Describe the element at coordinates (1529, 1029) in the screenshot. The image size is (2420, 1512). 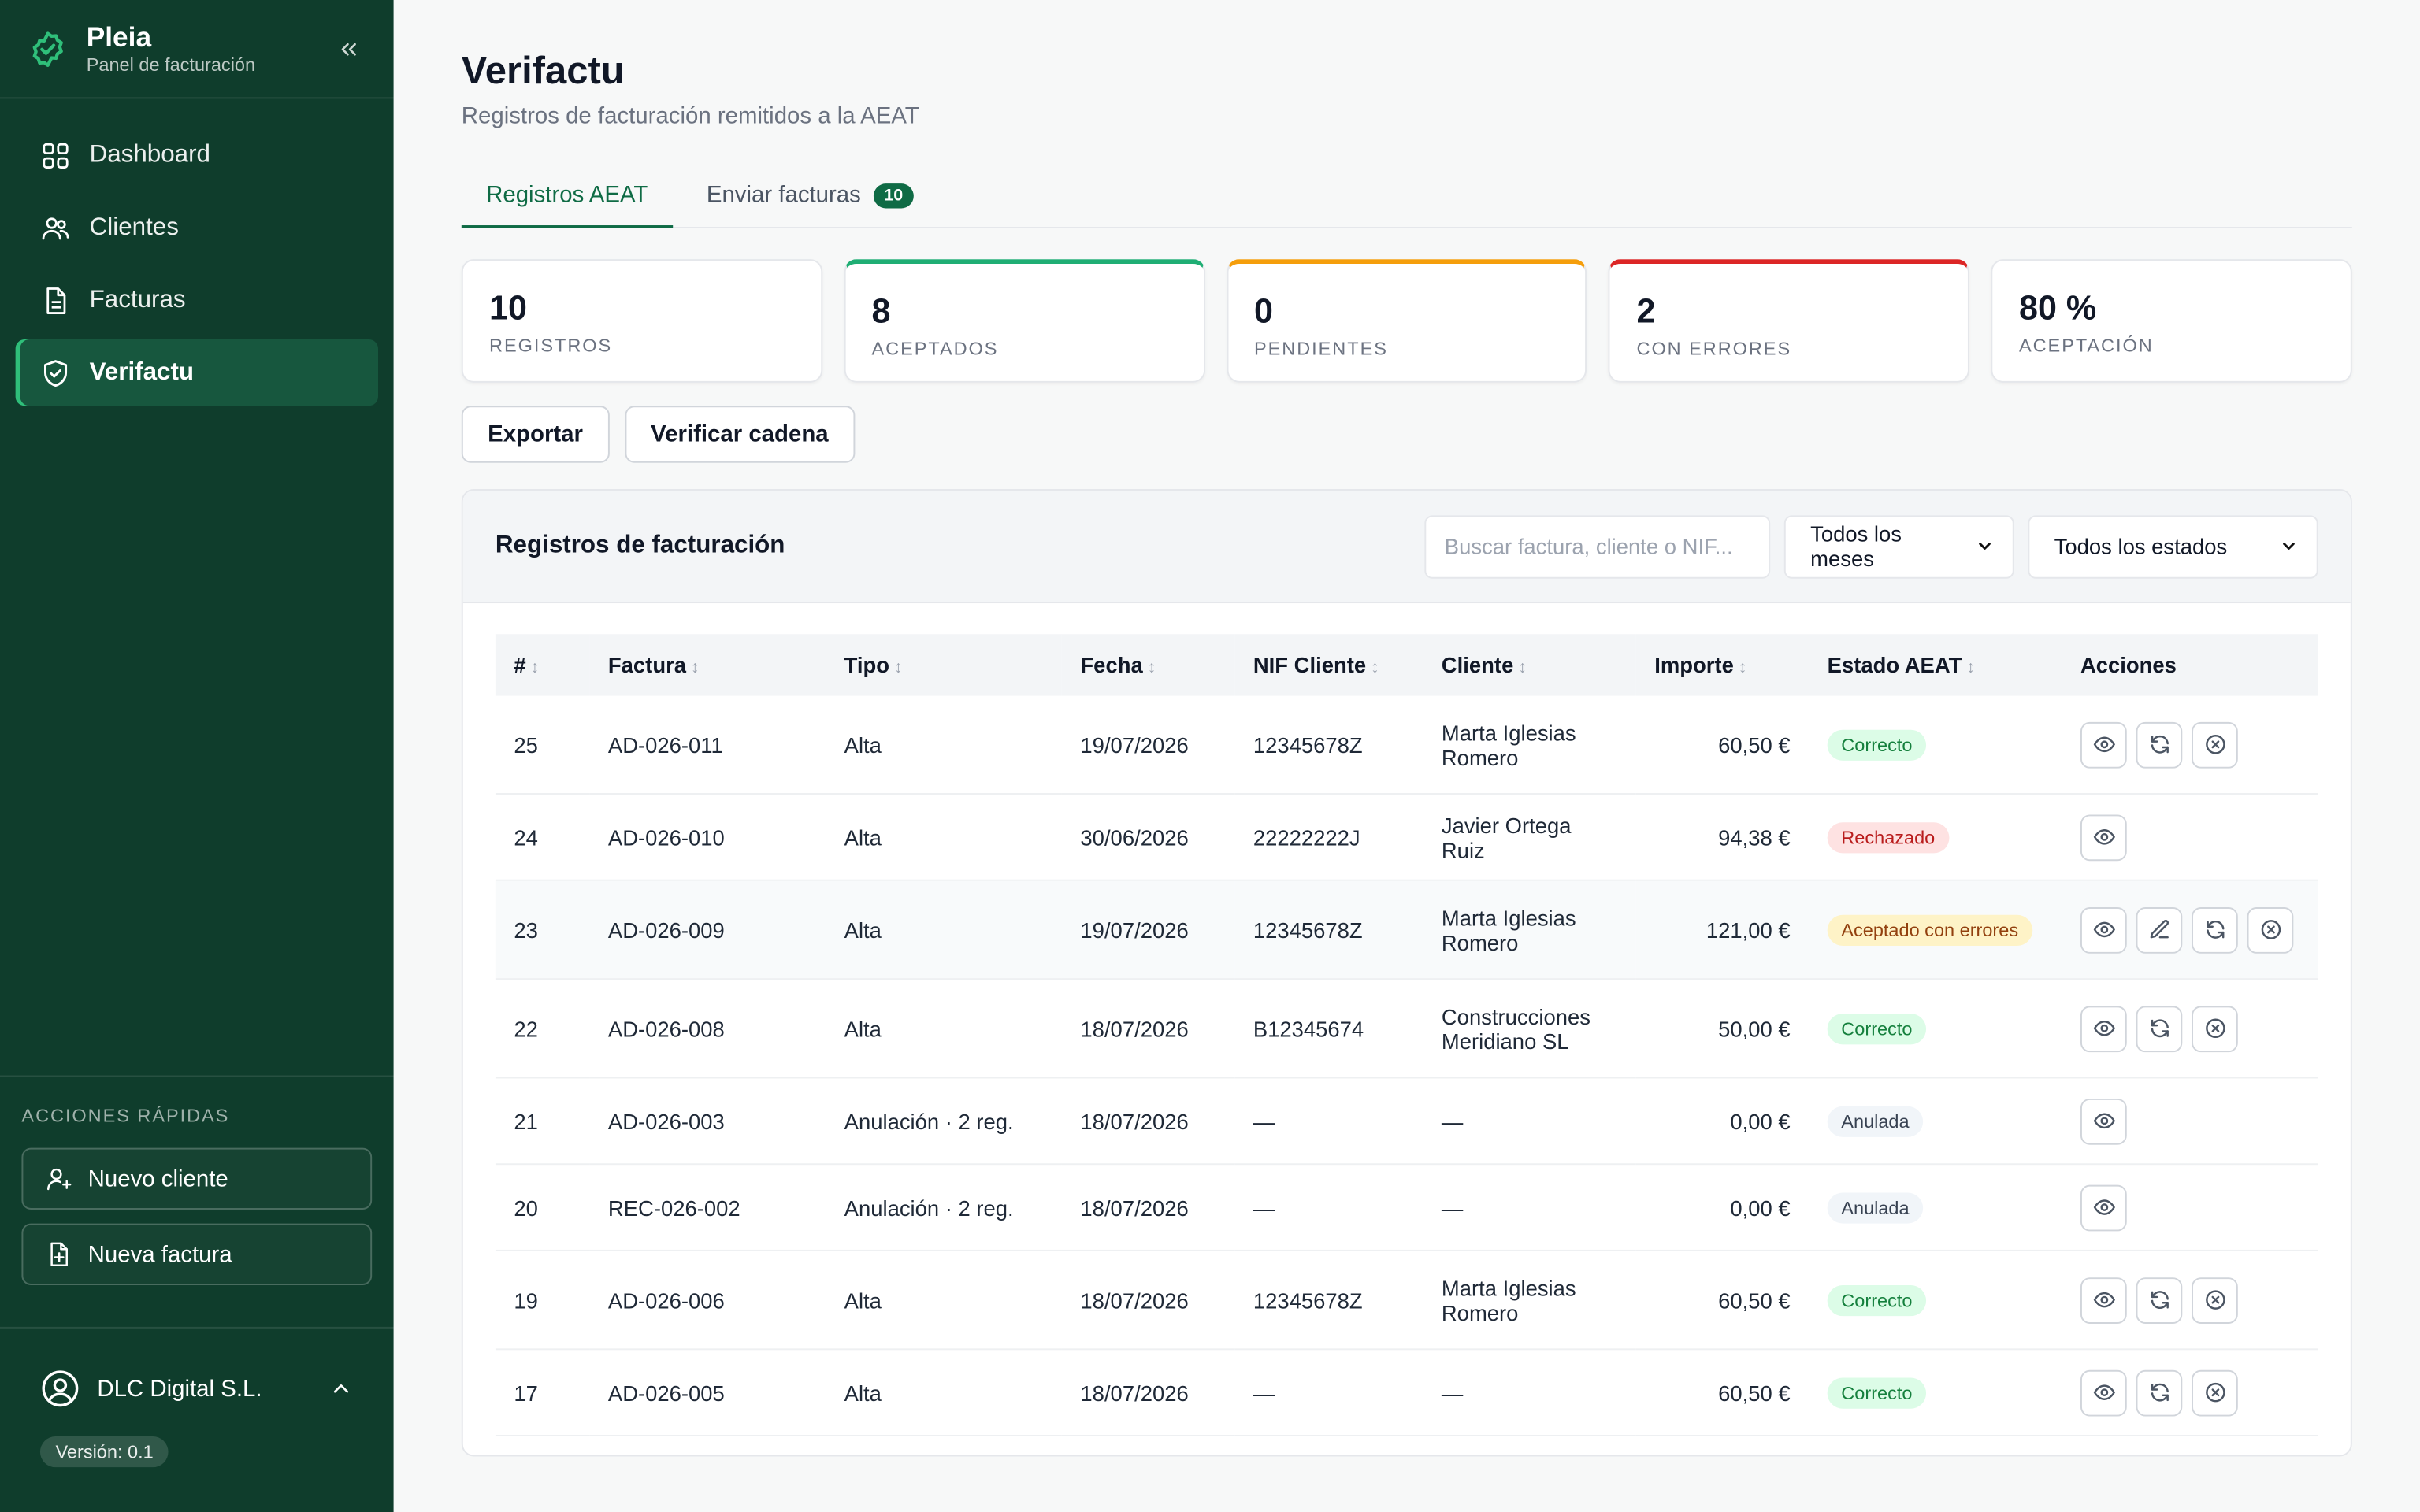
I see `cell-client: Construcciones Meridiano SL` at that location.